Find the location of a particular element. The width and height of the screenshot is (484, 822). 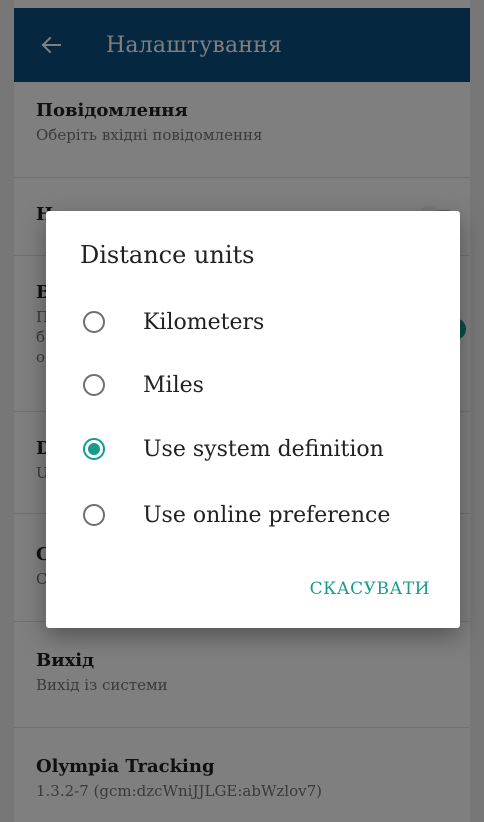

option-label: Miles is located at coordinates (173, 385).